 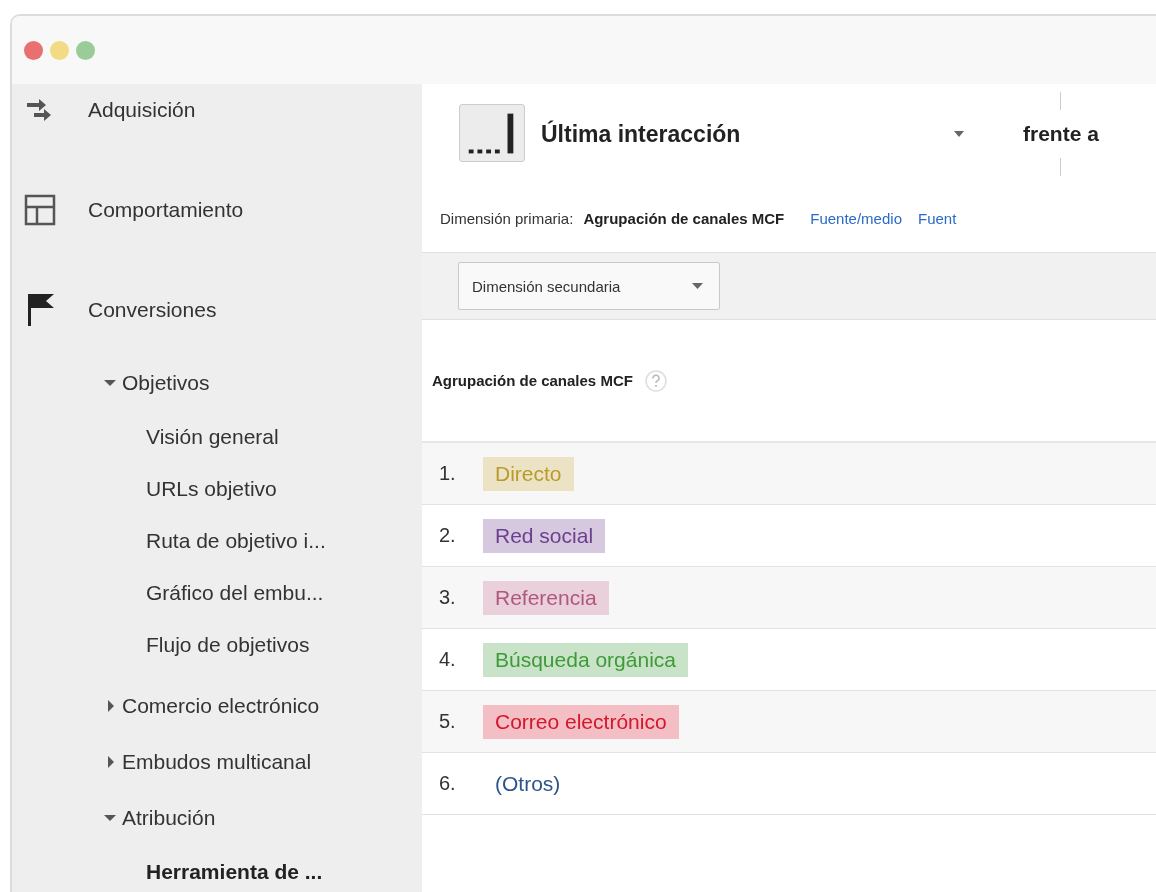 What do you see at coordinates (655, 380) in the screenshot?
I see `help-icon` at bounding box center [655, 380].